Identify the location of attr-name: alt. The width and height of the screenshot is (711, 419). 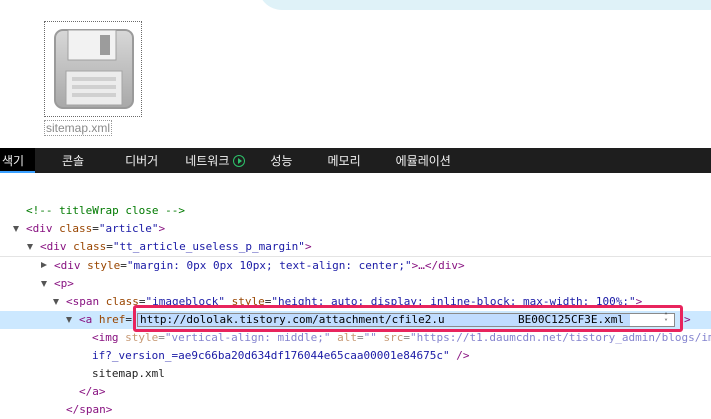
(343, 337).